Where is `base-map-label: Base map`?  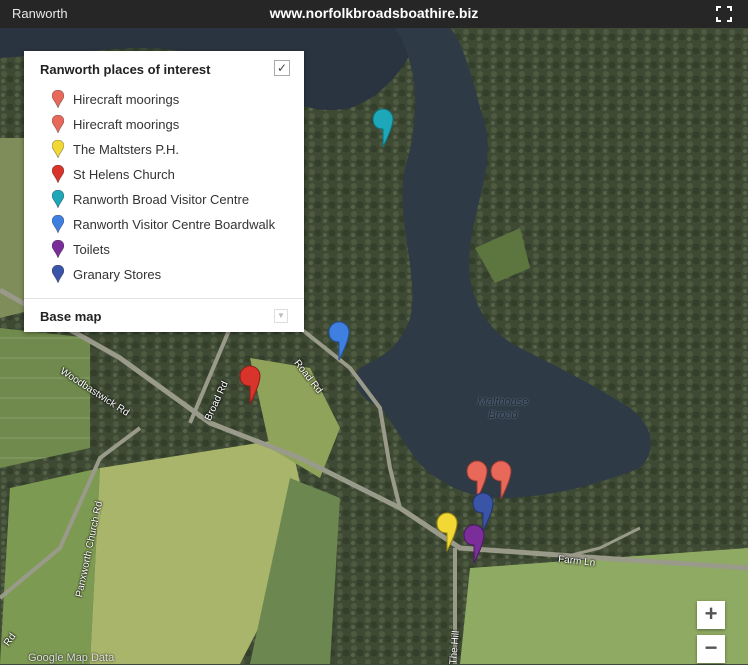 base-map-label: Base map is located at coordinates (70, 316).